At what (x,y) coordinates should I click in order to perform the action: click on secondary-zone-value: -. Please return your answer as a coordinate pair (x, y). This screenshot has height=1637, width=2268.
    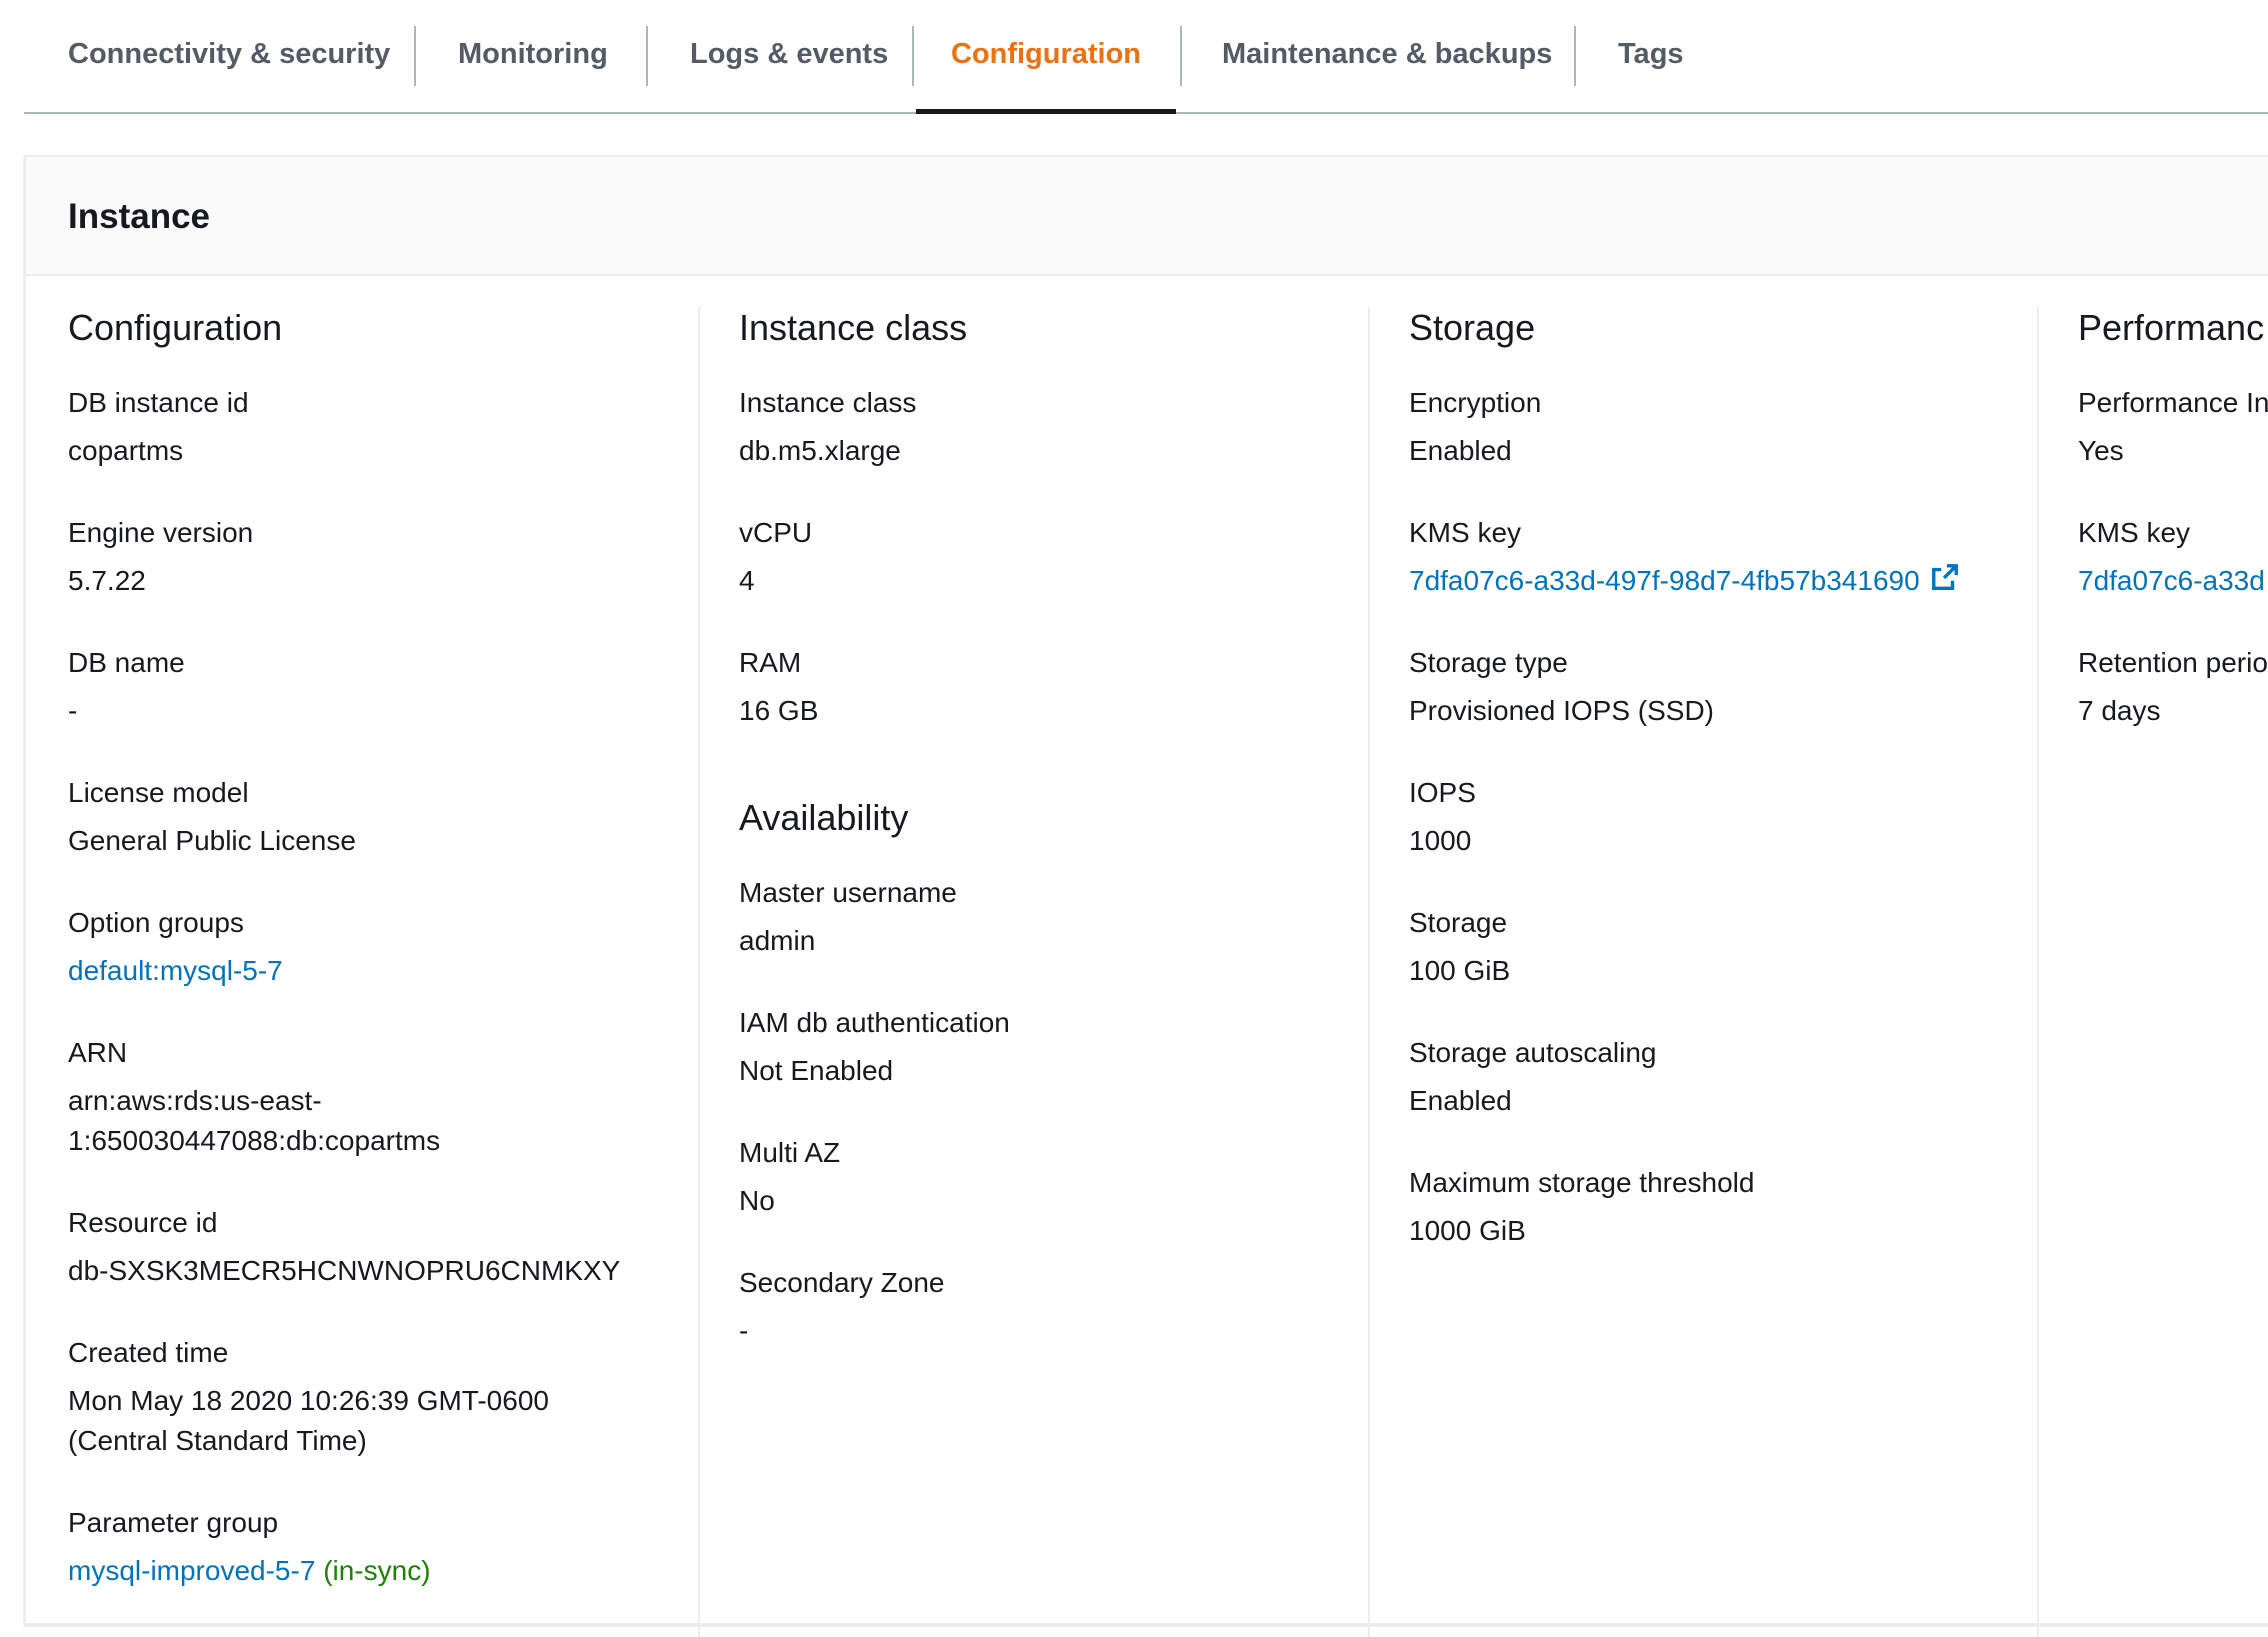
    Looking at the image, I should click on (744, 1330).